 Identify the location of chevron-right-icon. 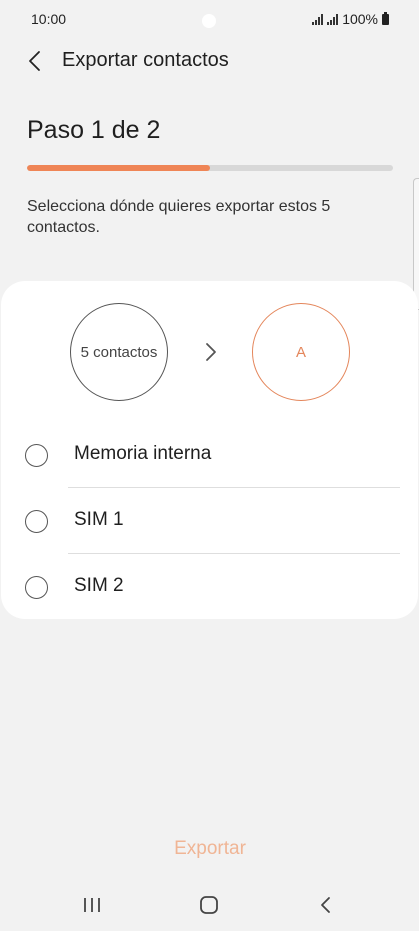
(211, 352).